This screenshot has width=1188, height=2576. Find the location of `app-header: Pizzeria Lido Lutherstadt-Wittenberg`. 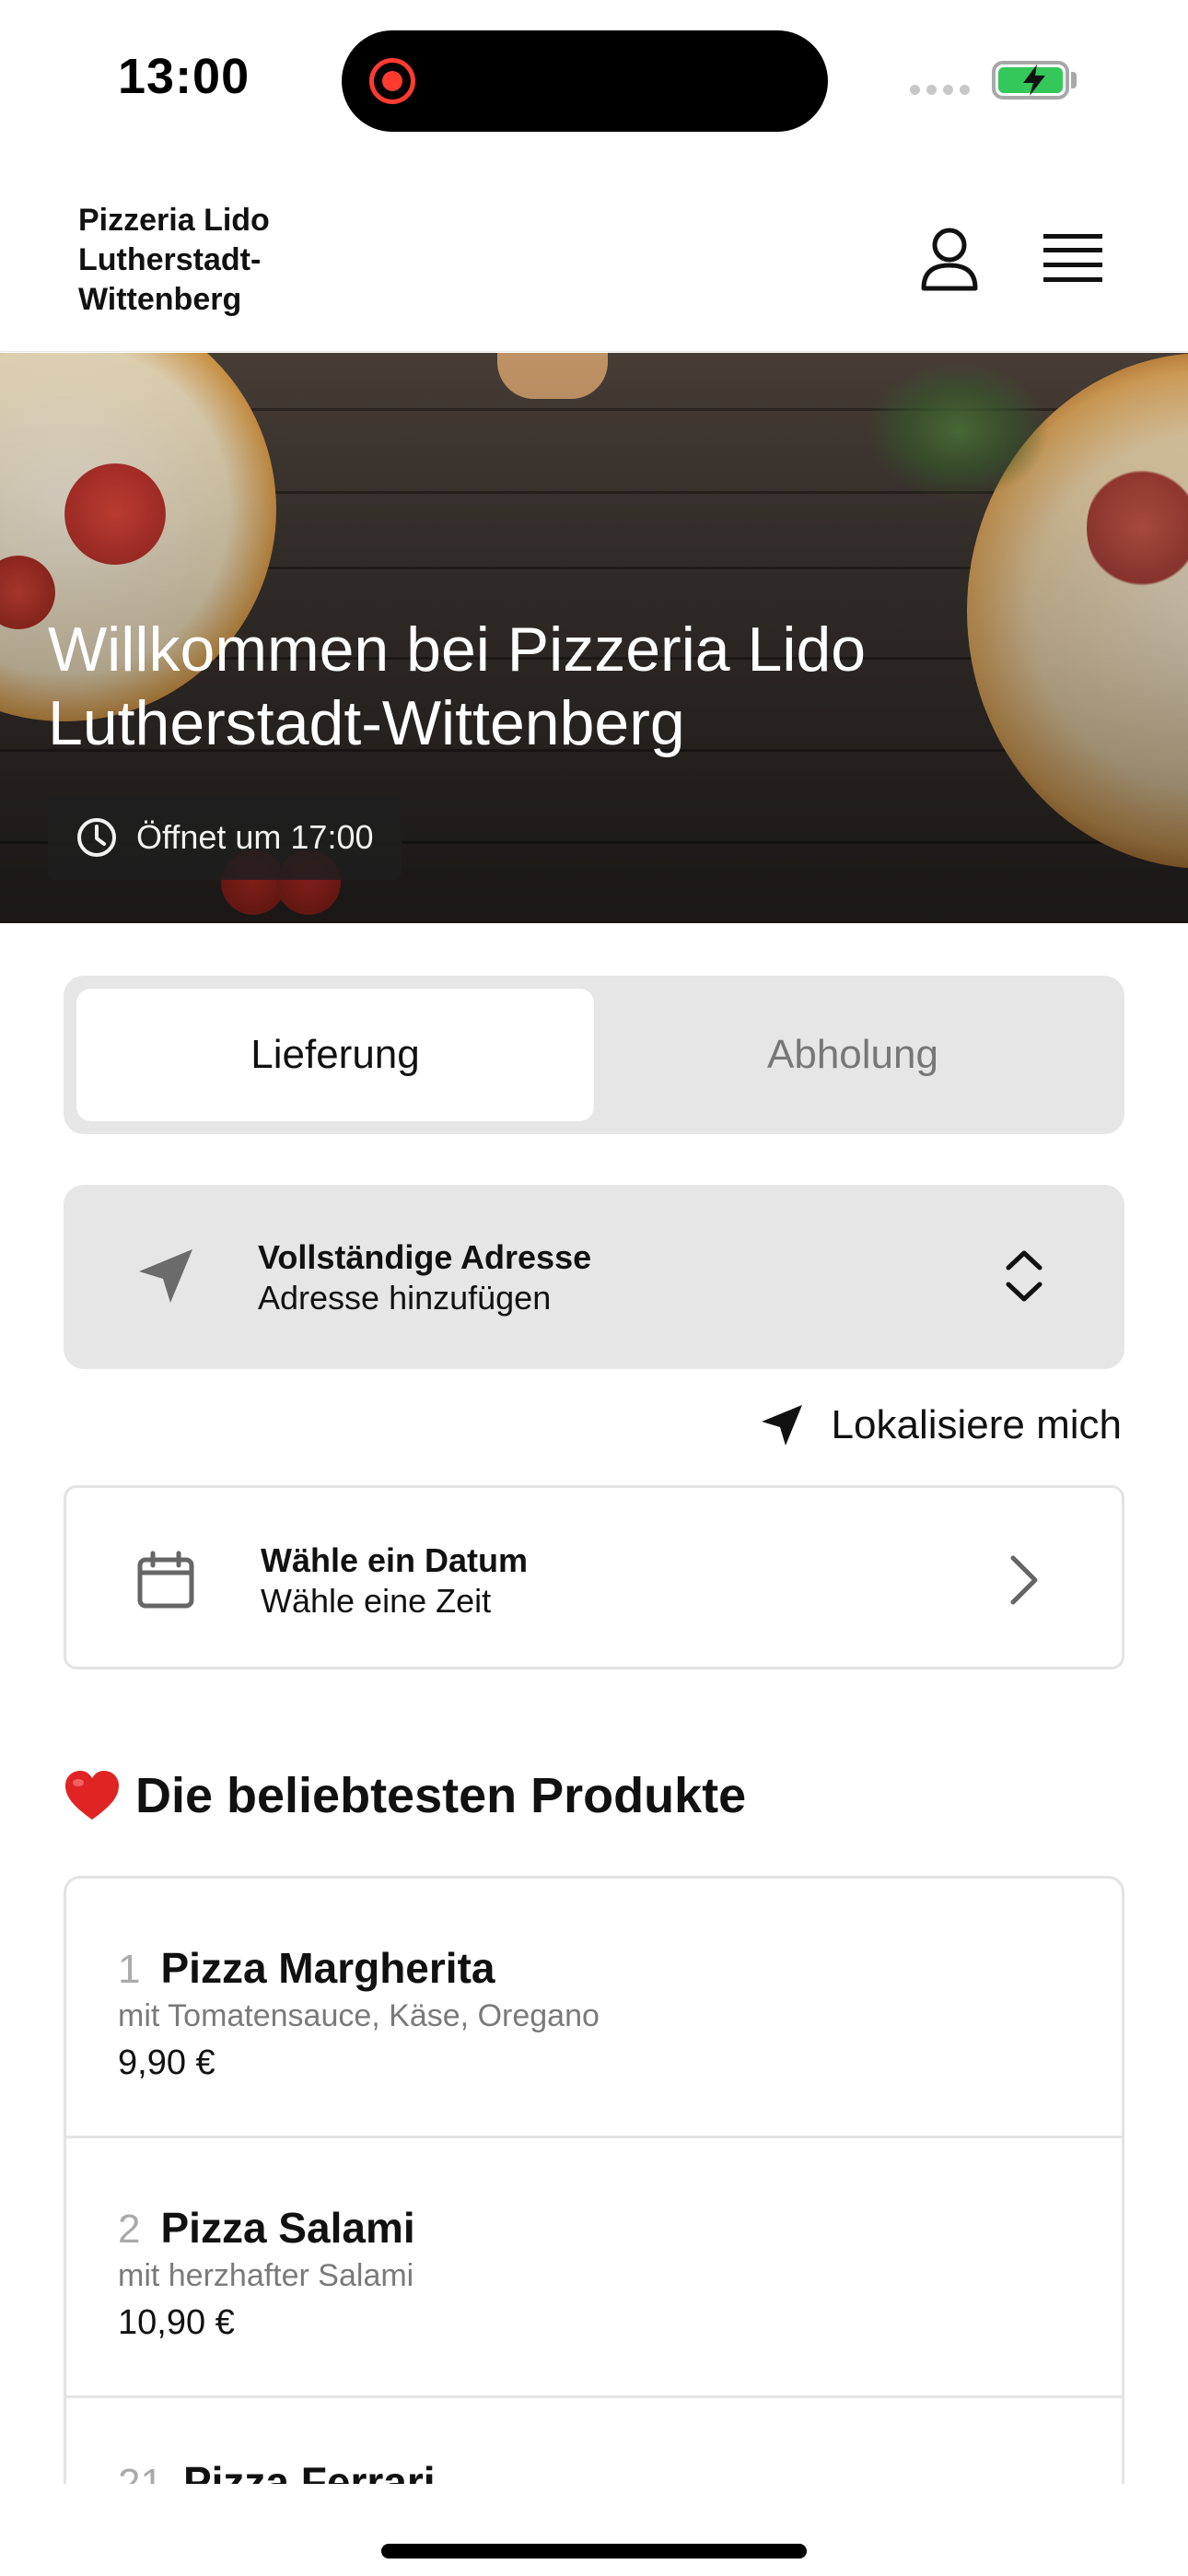

app-header: Pizzeria Lido Lutherstadt-Wittenberg is located at coordinates (594, 268).